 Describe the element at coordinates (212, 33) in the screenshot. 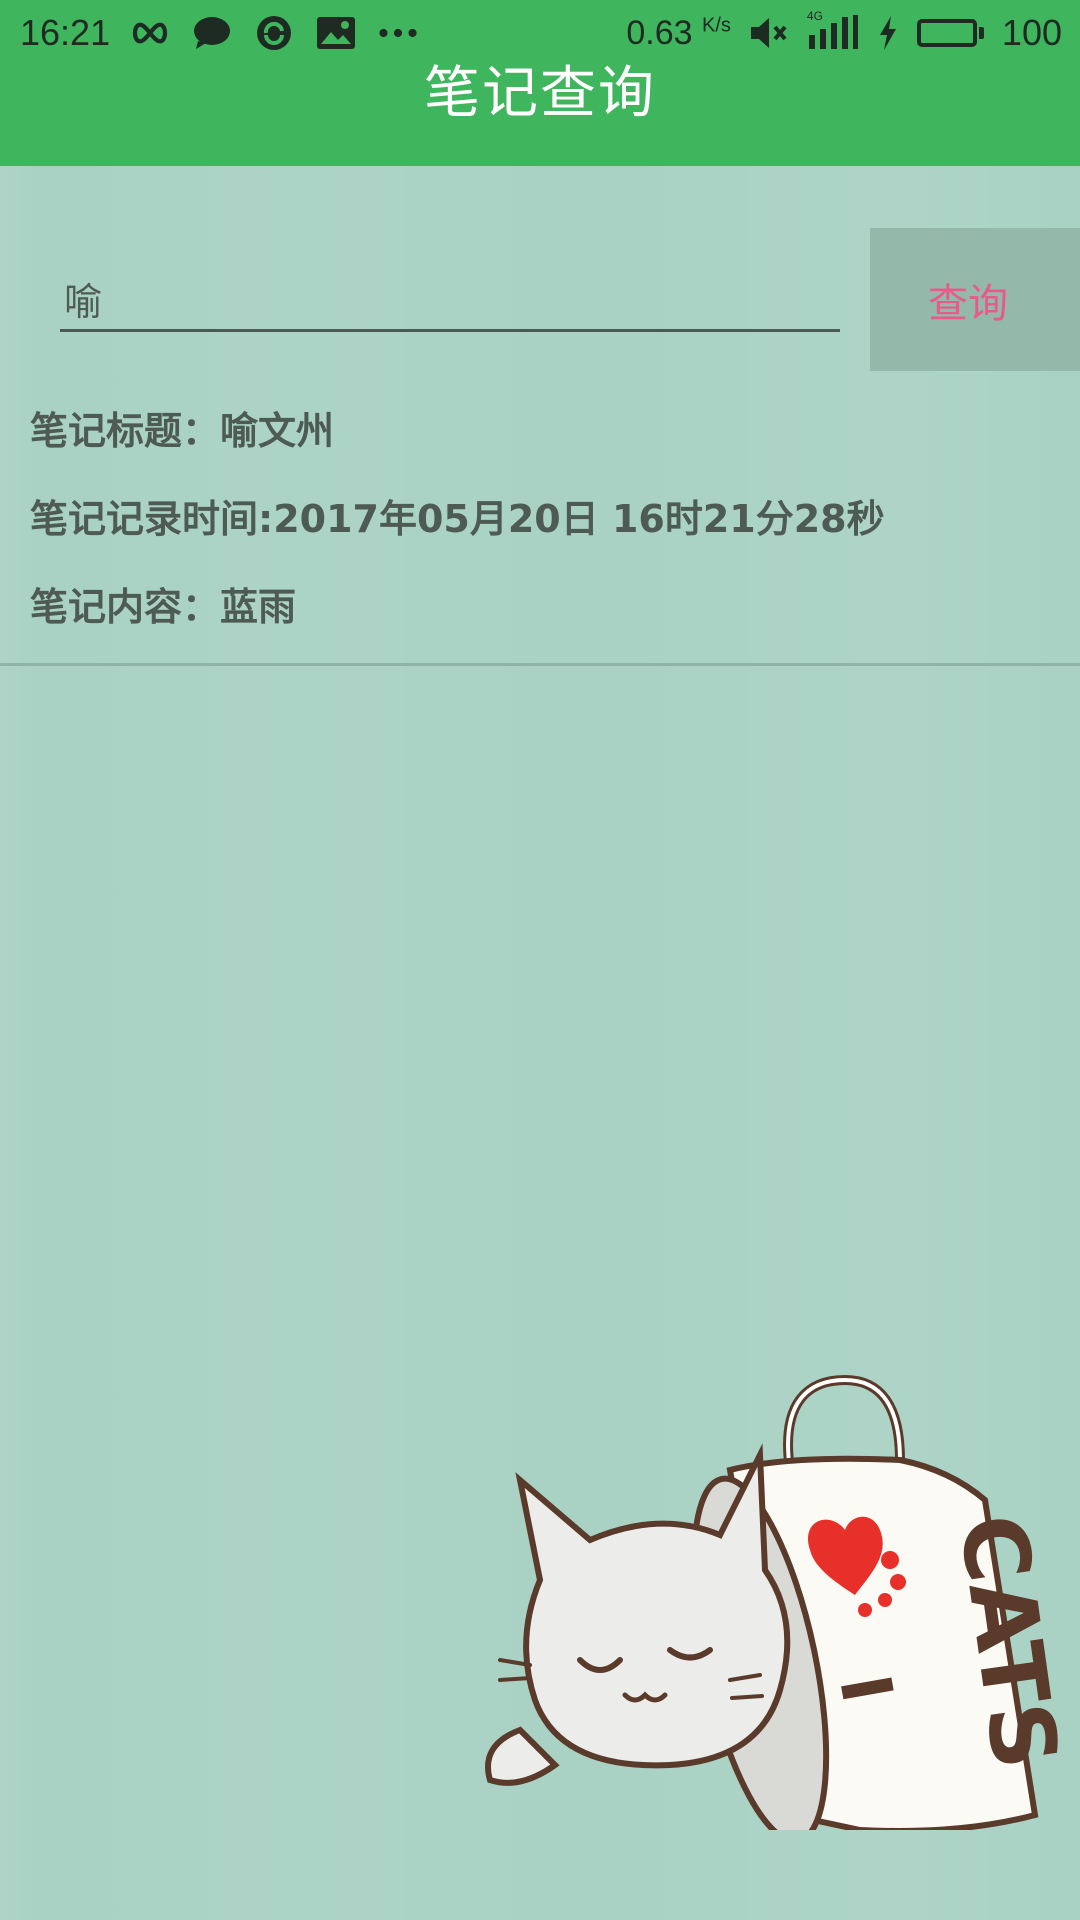

I see `message-bubble-icon` at that location.